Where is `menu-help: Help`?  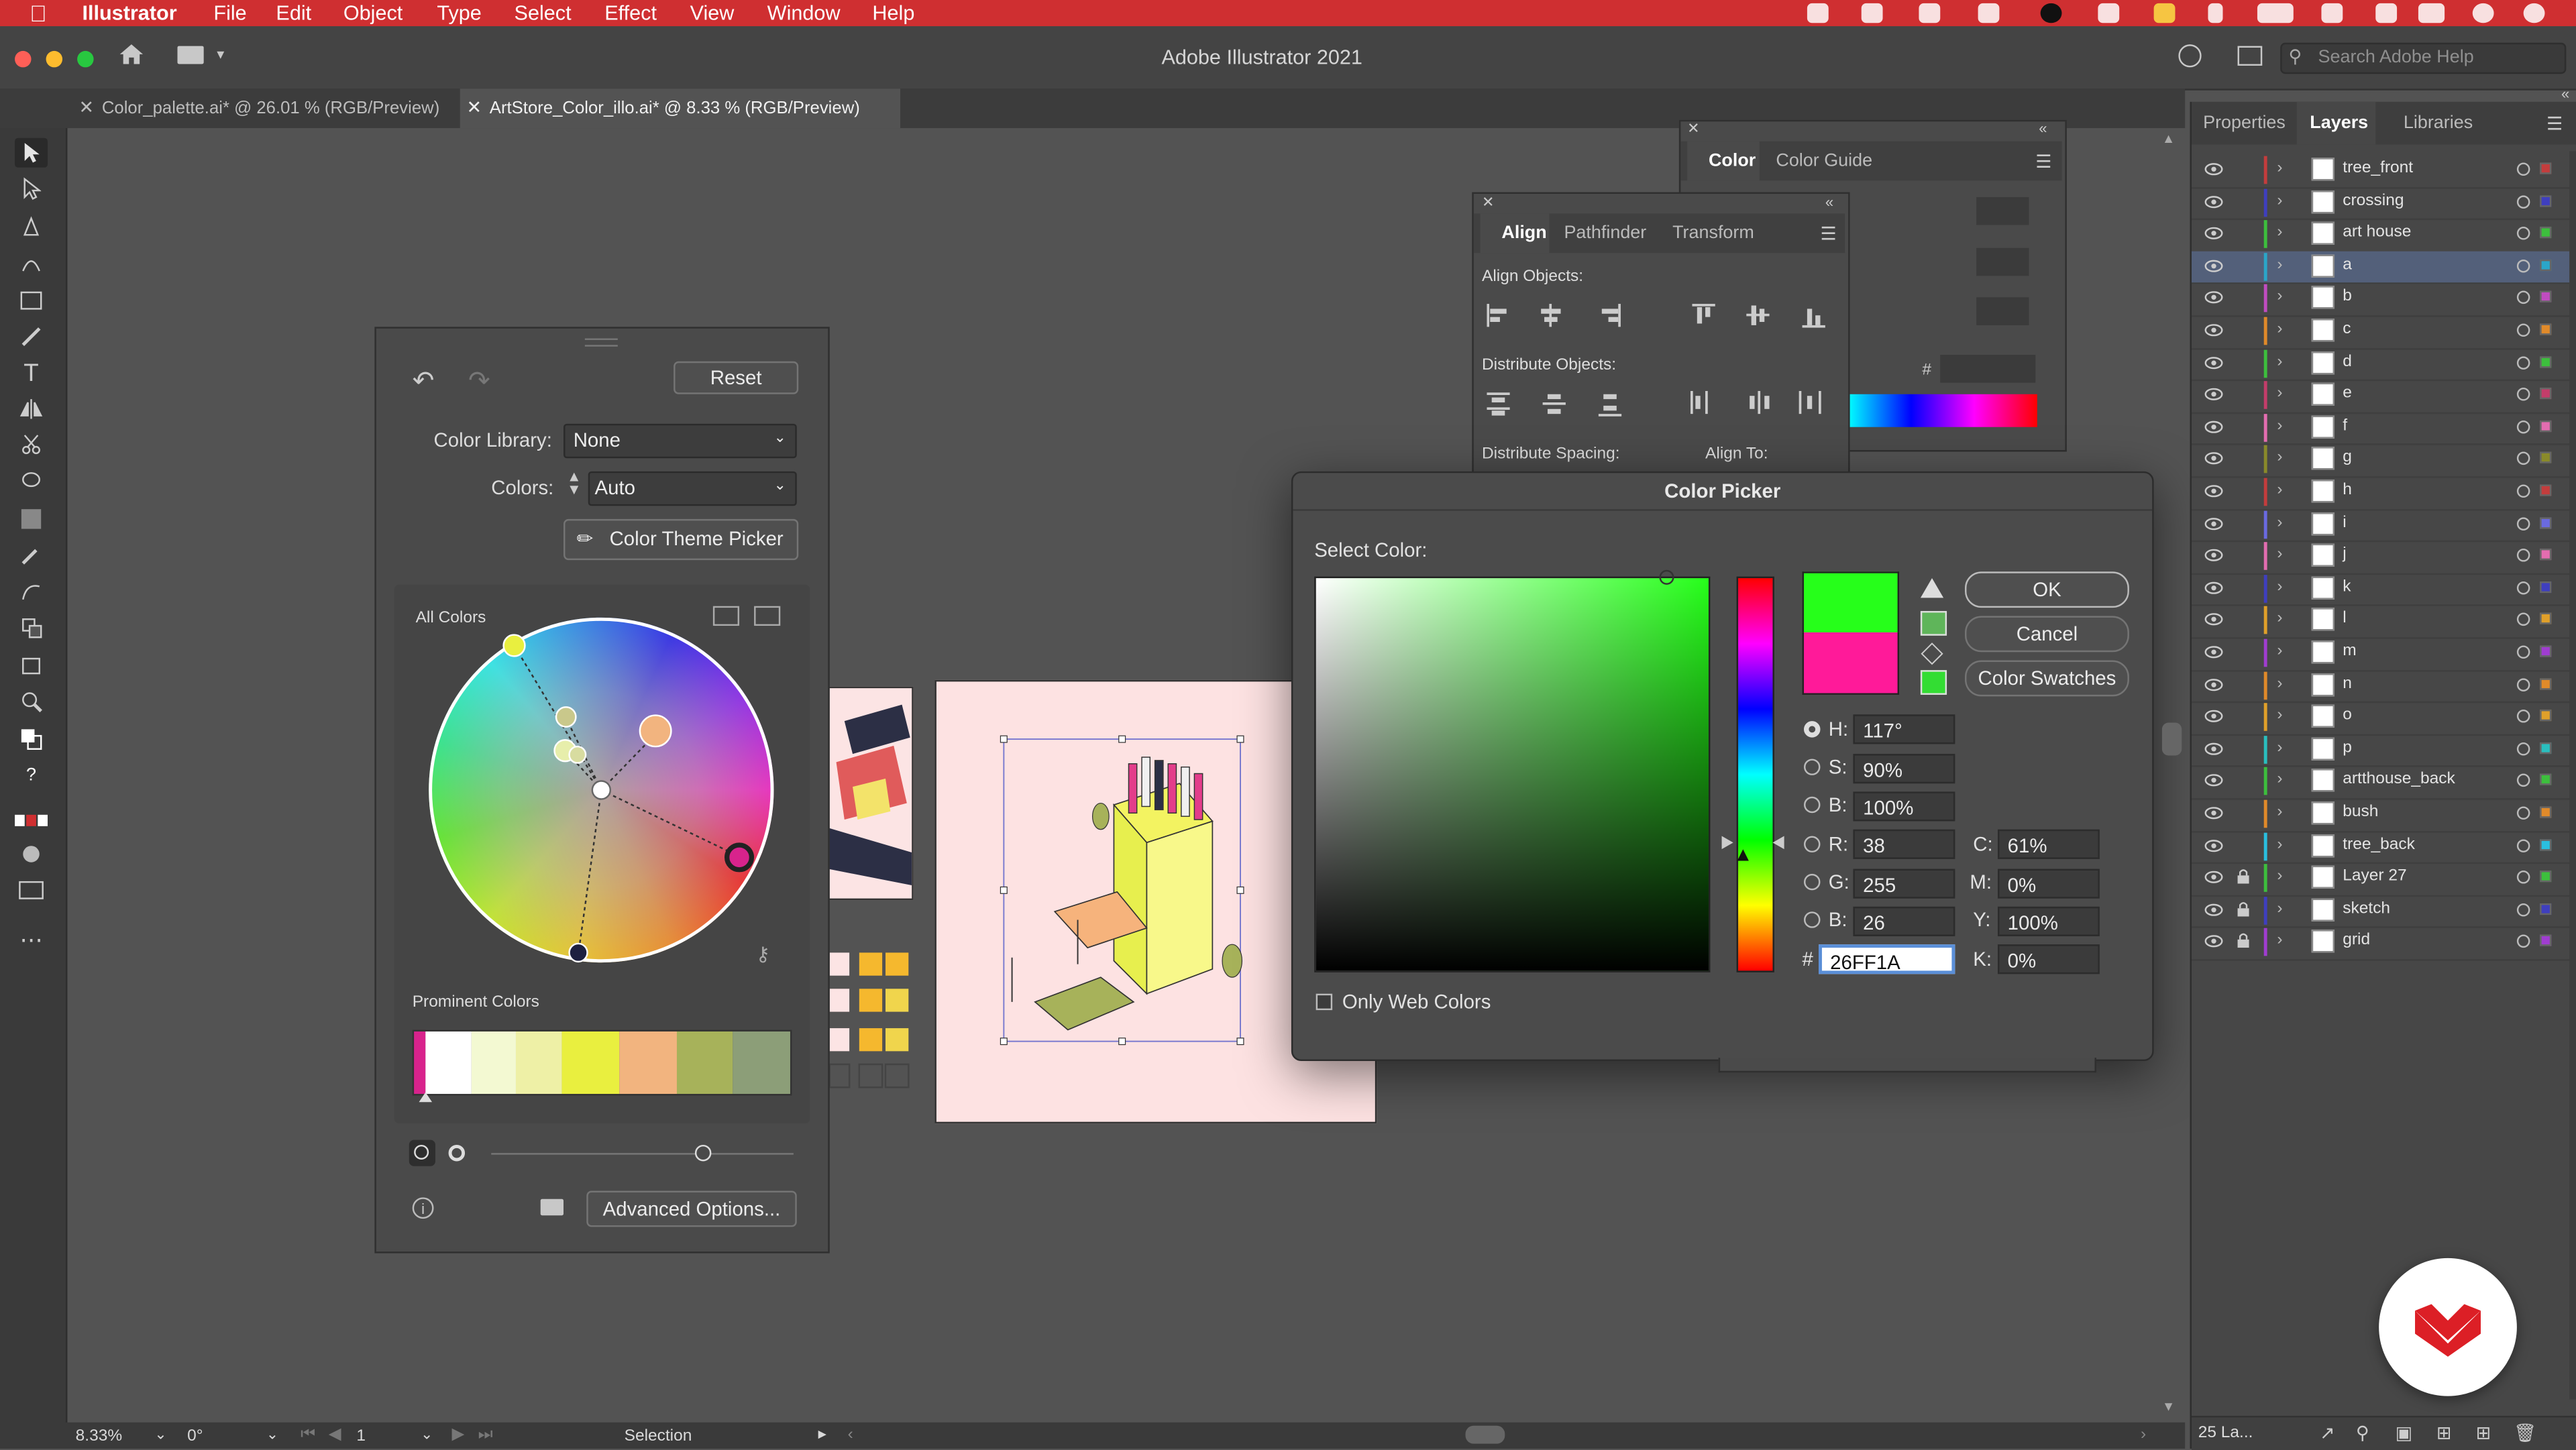 menu-help: Help is located at coordinates (893, 13).